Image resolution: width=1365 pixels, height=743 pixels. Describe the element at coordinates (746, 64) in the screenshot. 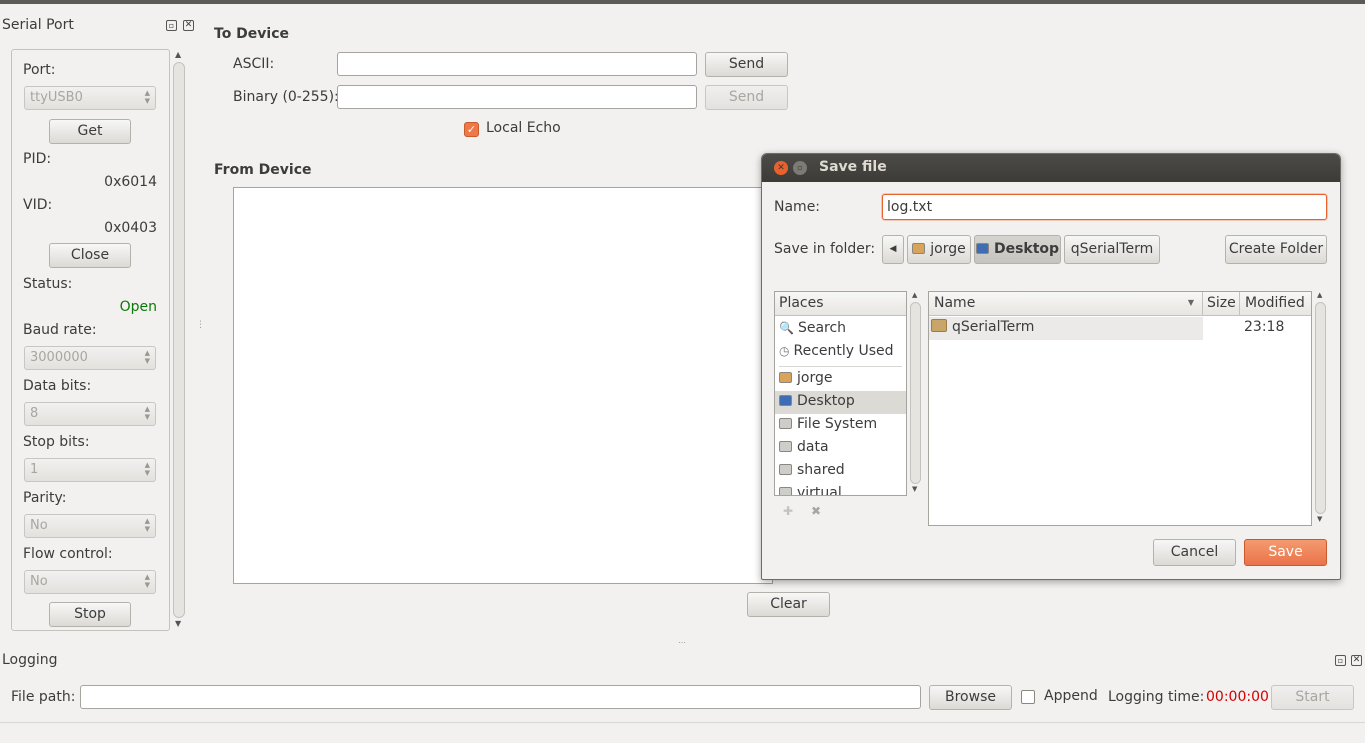

I see `send-ascii-button: Send` at that location.